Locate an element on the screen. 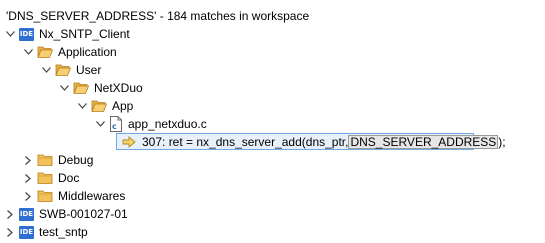 This screenshot has height=243, width=545. tree-item-user: User is located at coordinates (70, 70).